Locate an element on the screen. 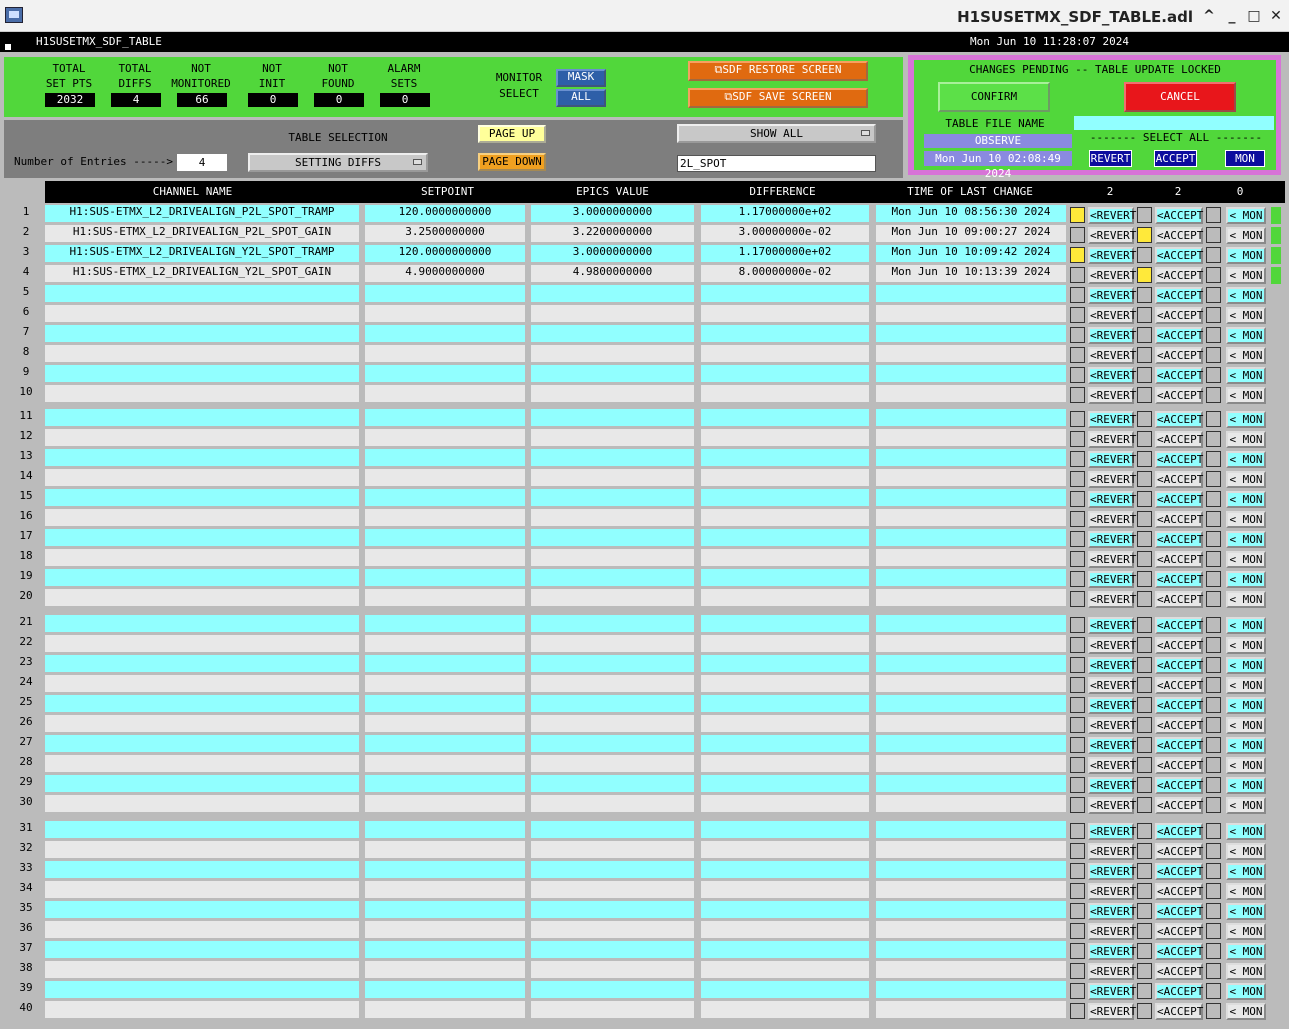 This screenshot has height=1029, width=1289. minimize-icon: _ is located at coordinates (1232, 16).